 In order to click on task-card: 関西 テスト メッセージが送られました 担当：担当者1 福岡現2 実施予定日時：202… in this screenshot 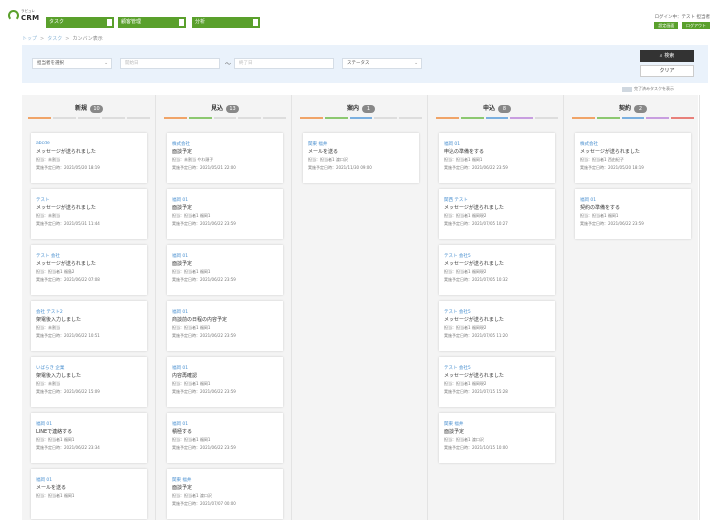, I will do `click(497, 214)`.